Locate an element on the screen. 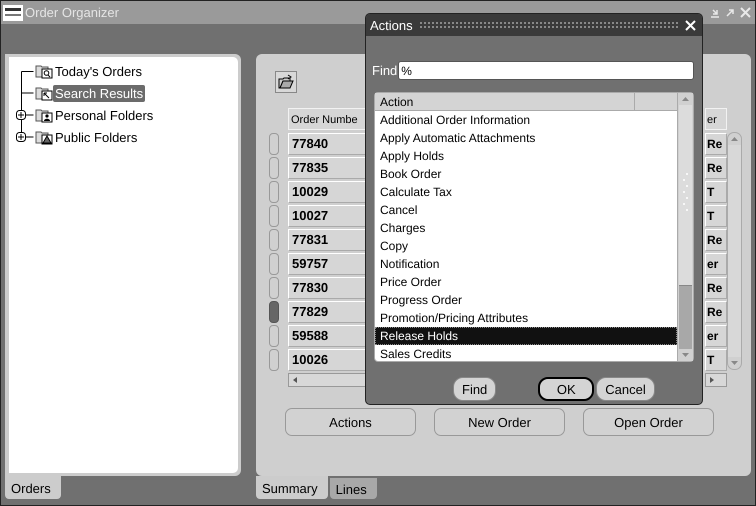 This screenshot has height=506, width=756. scroll-right-icon is located at coordinates (712, 380).